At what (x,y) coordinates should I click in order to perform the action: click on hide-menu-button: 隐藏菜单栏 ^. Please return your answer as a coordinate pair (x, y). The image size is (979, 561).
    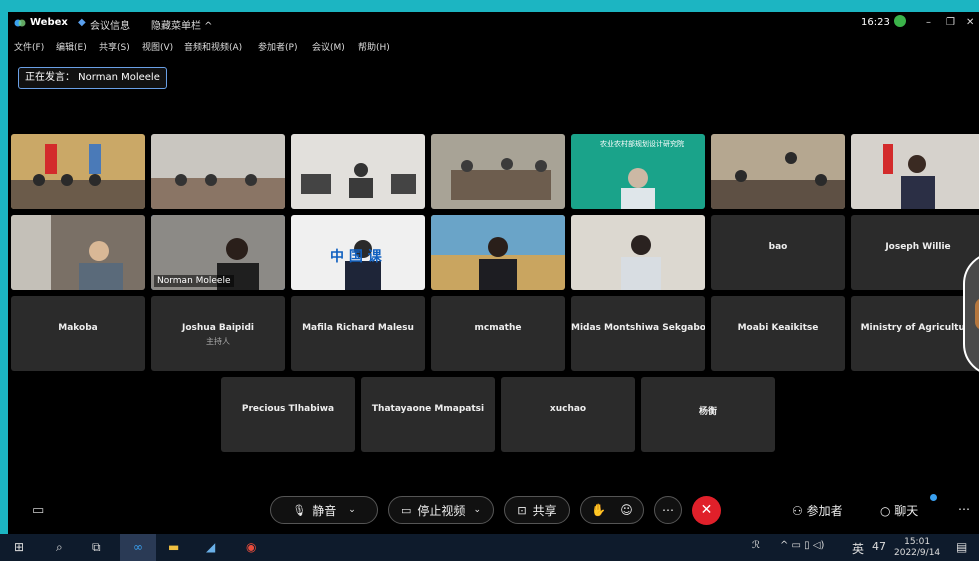
    Looking at the image, I should click on (182, 24).